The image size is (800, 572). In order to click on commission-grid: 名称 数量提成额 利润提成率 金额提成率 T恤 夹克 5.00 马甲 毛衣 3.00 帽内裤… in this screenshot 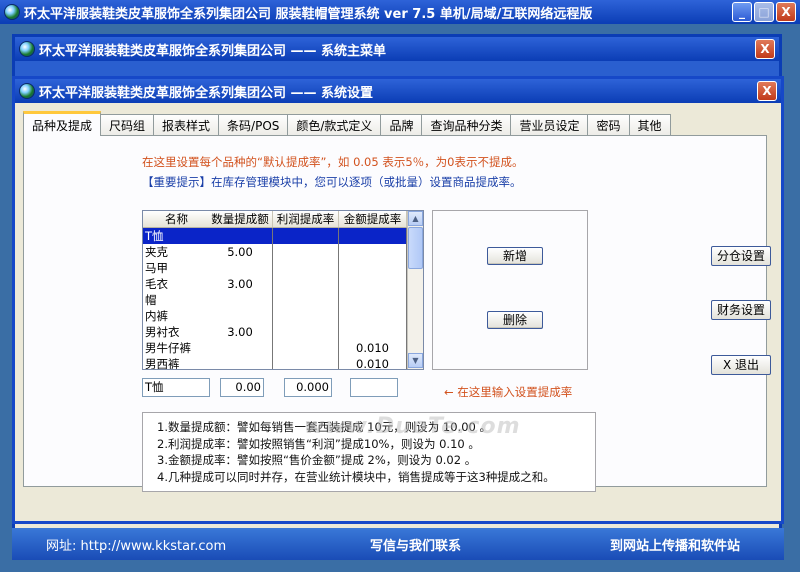, I will do `click(283, 290)`.